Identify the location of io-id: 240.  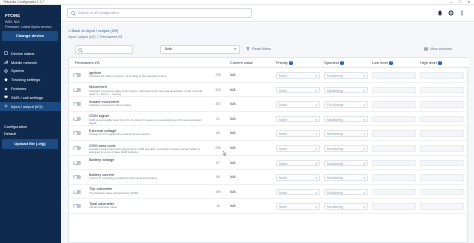
(218, 89).